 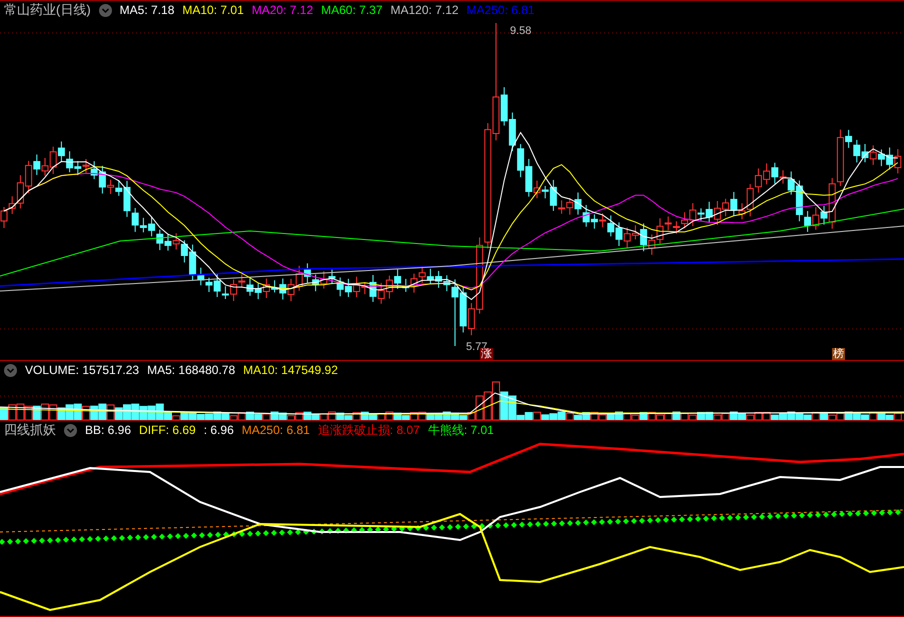 What do you see at coordinates (424, 10) in the screenshot?
I see `indicator-value: MA120: 7.12` at bounding box center [424, 10].